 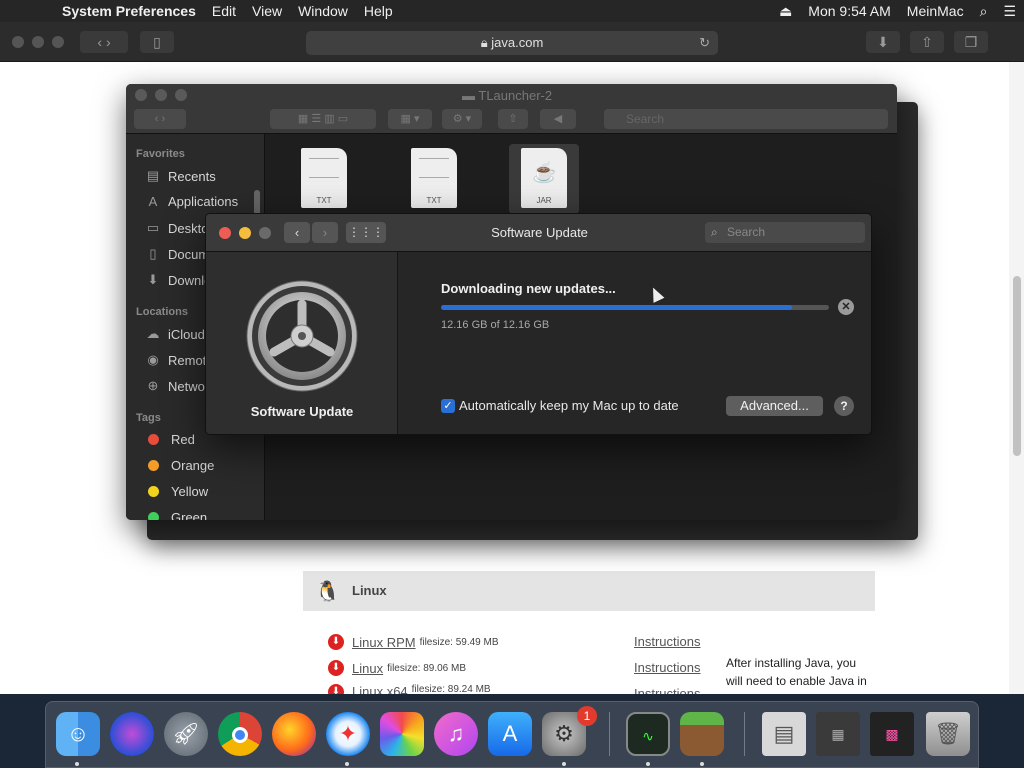 What do you see at coordinates (104, 42) in the screenshot?
I see `safari-back-forward-buttons: ‹ ›` at bounding box center [104, 42].